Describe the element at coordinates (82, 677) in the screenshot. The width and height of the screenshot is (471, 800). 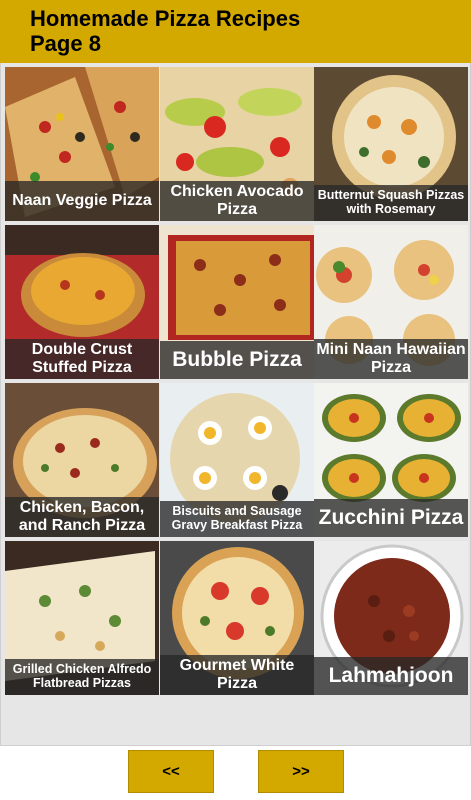
I see `recipe-title: Grilled Chicken Alfredo Flatbread Pizzas` at that location.